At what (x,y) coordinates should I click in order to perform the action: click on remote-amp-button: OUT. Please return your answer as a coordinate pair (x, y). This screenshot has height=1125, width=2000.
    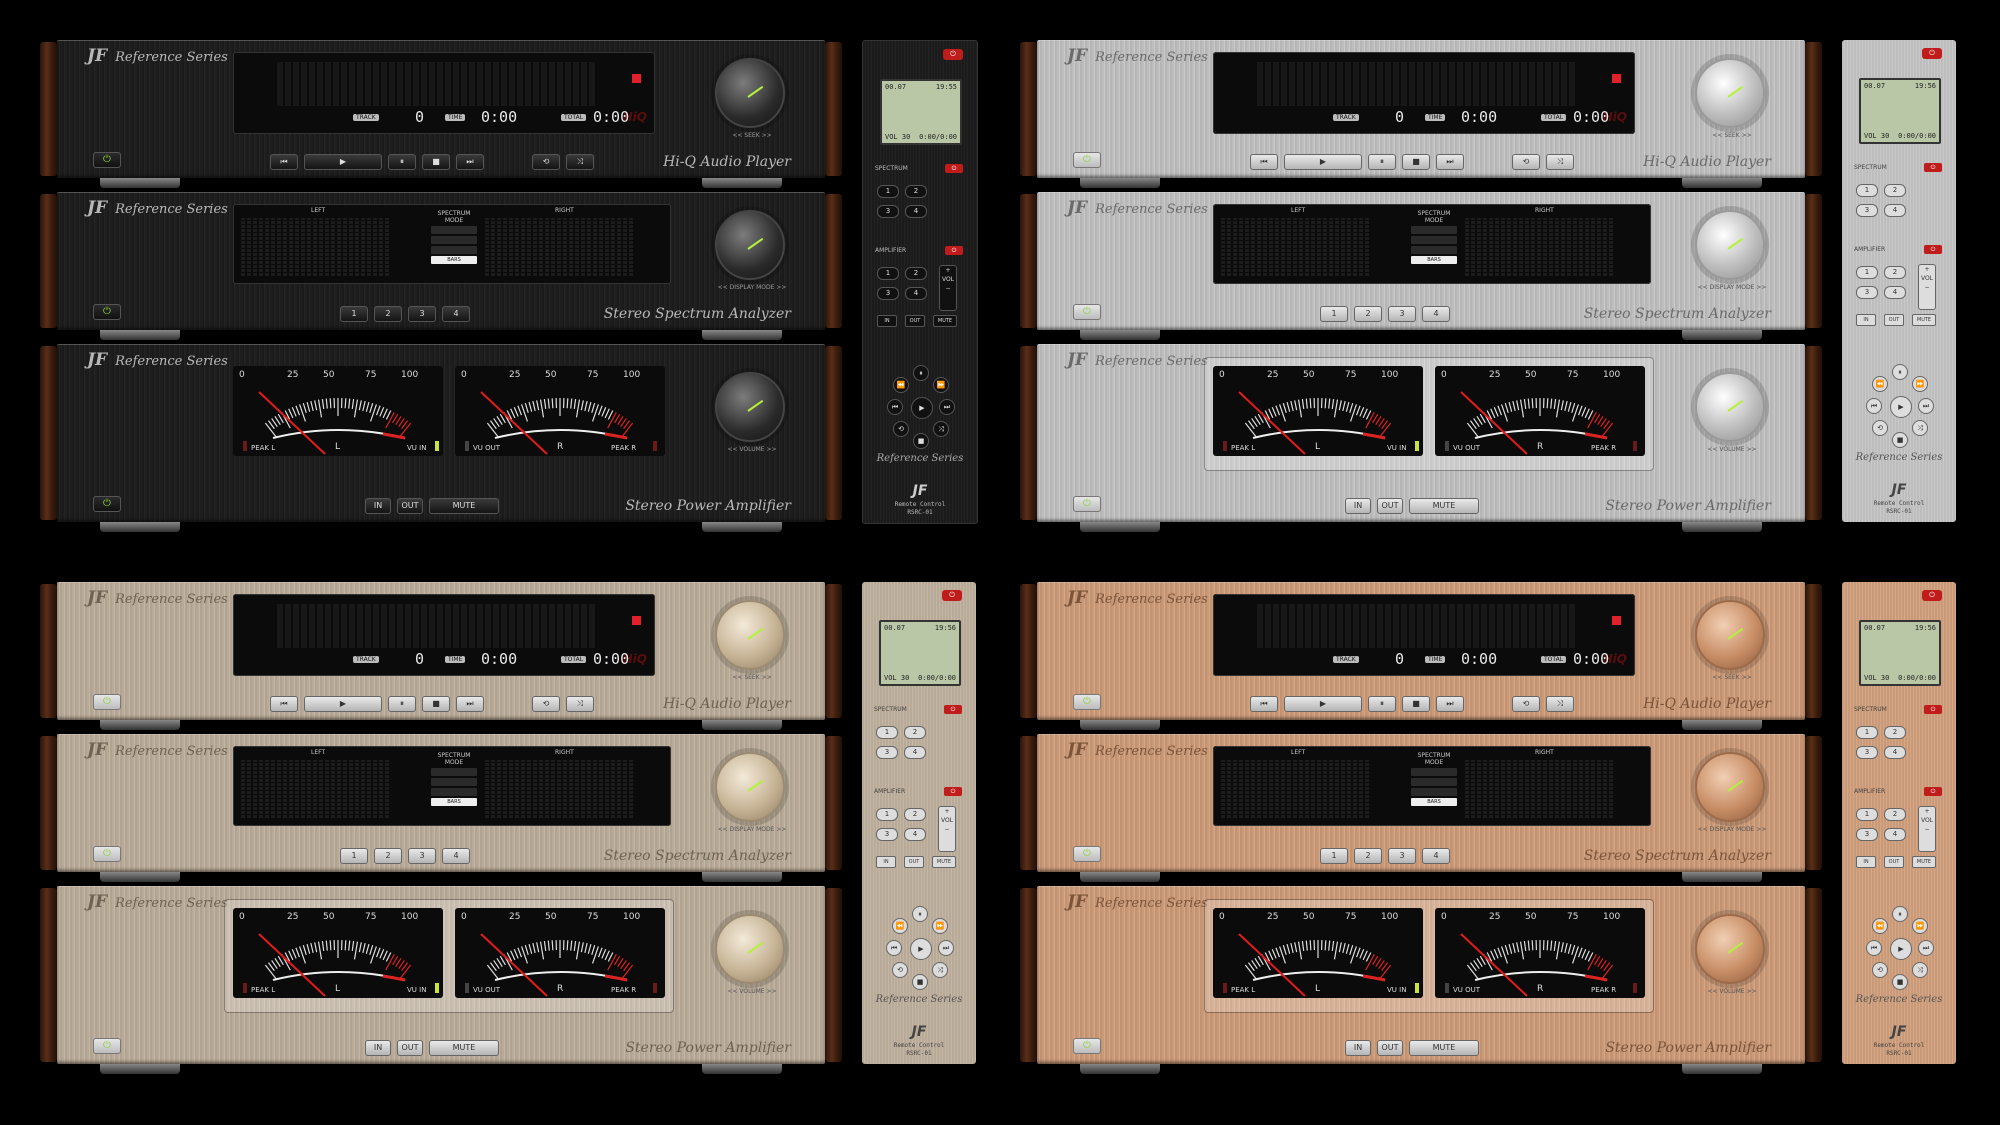
    Looking at the image, I should click on (1894, 862).